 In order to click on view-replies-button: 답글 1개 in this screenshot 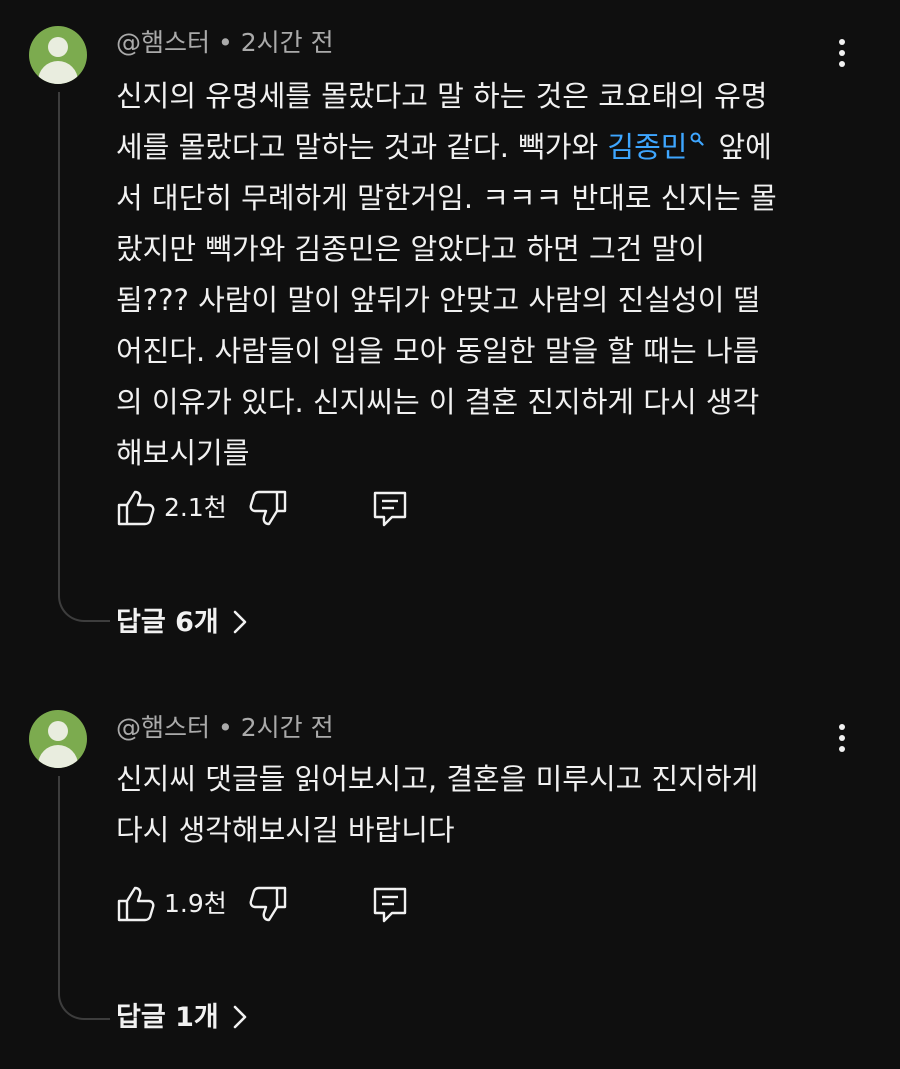, I will do `click(181, 1018)`.